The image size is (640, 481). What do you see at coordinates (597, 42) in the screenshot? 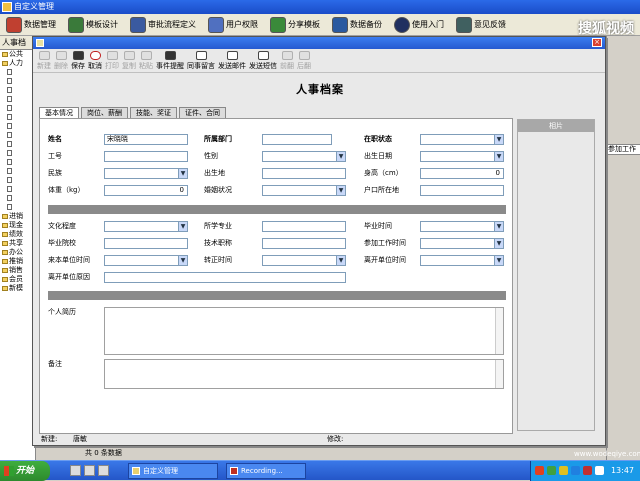
I see `close-icon: ×` at bounding box center [597, 42].